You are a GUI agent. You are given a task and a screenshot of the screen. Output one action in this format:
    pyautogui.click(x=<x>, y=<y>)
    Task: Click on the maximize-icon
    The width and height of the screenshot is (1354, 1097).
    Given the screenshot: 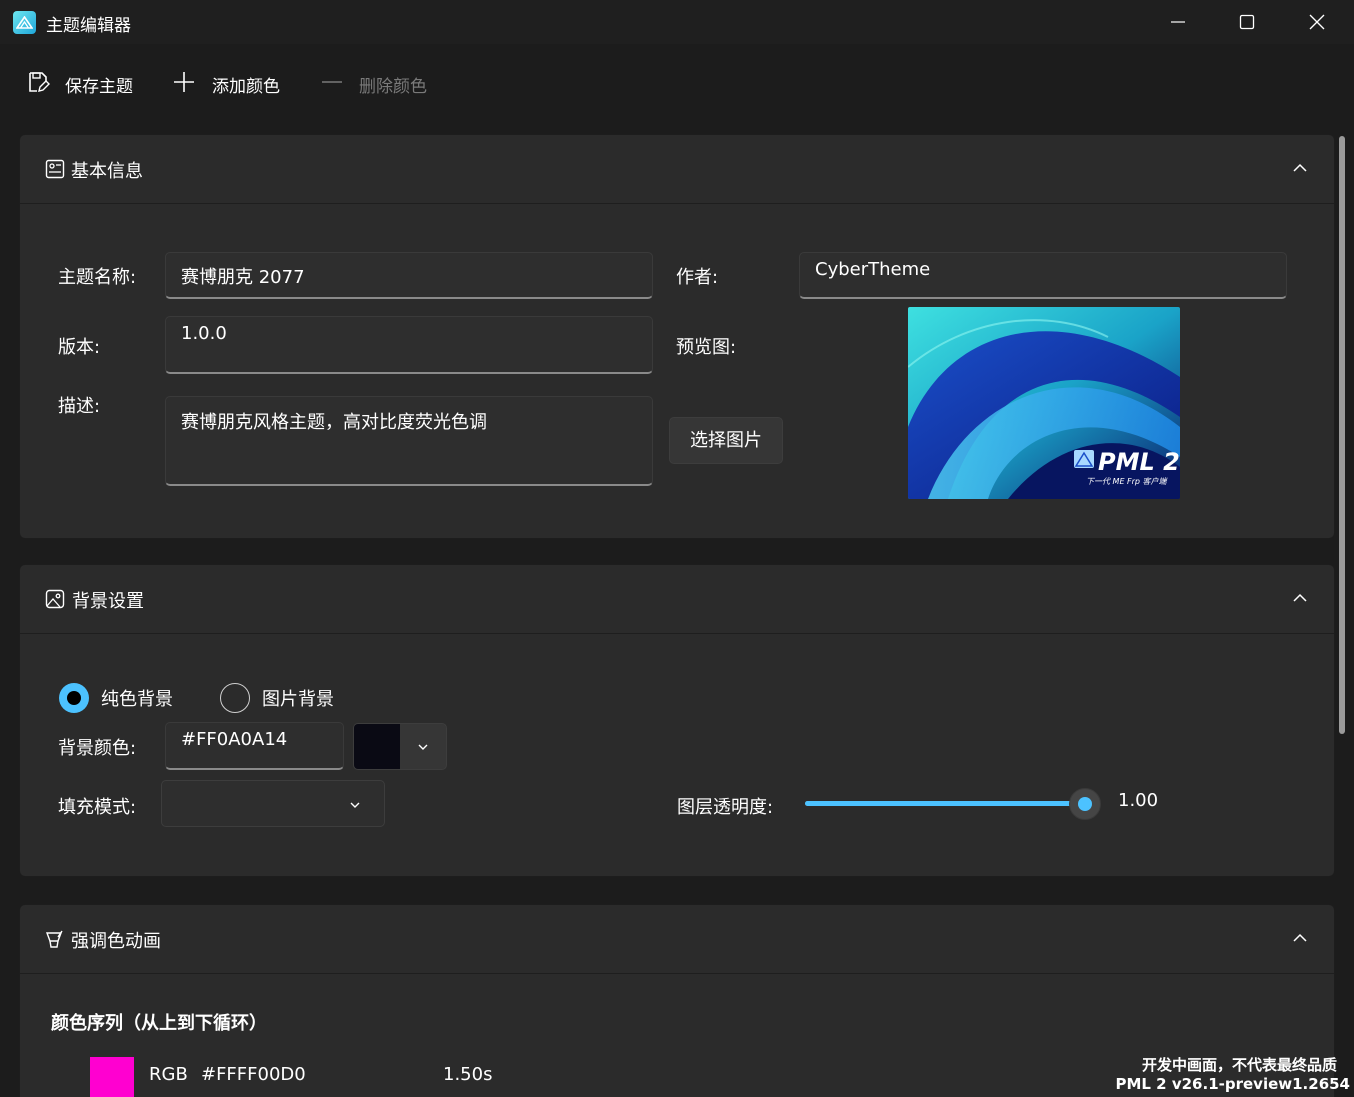 What is the action you would take?
    pyautogui.click(x=1247, y=22)
    